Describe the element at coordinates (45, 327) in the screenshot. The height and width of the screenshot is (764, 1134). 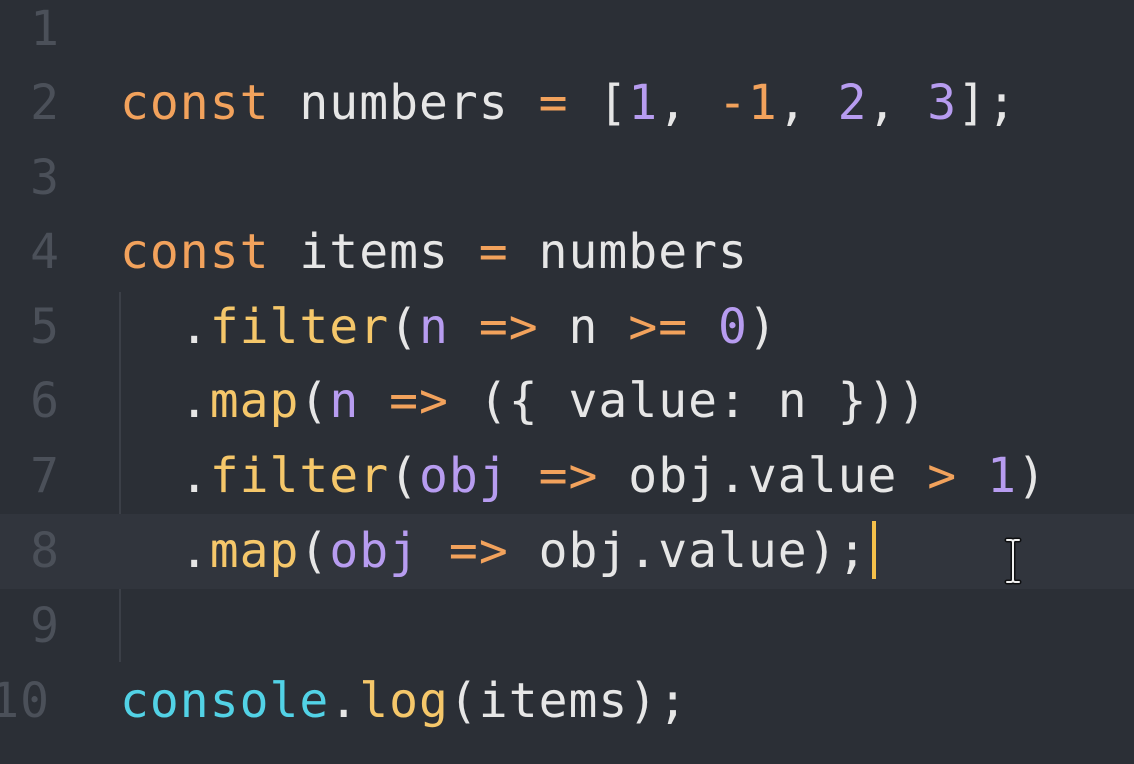
I see `line-number: 5` at that location.